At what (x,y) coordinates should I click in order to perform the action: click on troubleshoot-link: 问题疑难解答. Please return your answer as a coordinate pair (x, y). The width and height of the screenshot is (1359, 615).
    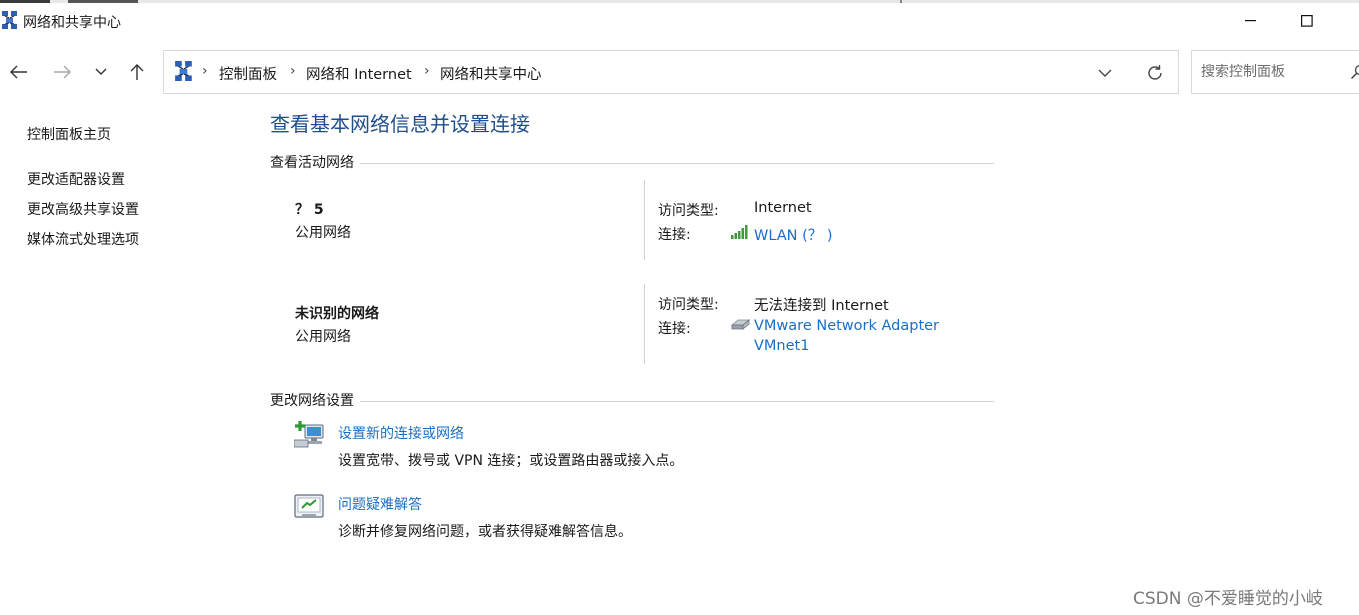
    Looking at the image, I should click on (380, 504).